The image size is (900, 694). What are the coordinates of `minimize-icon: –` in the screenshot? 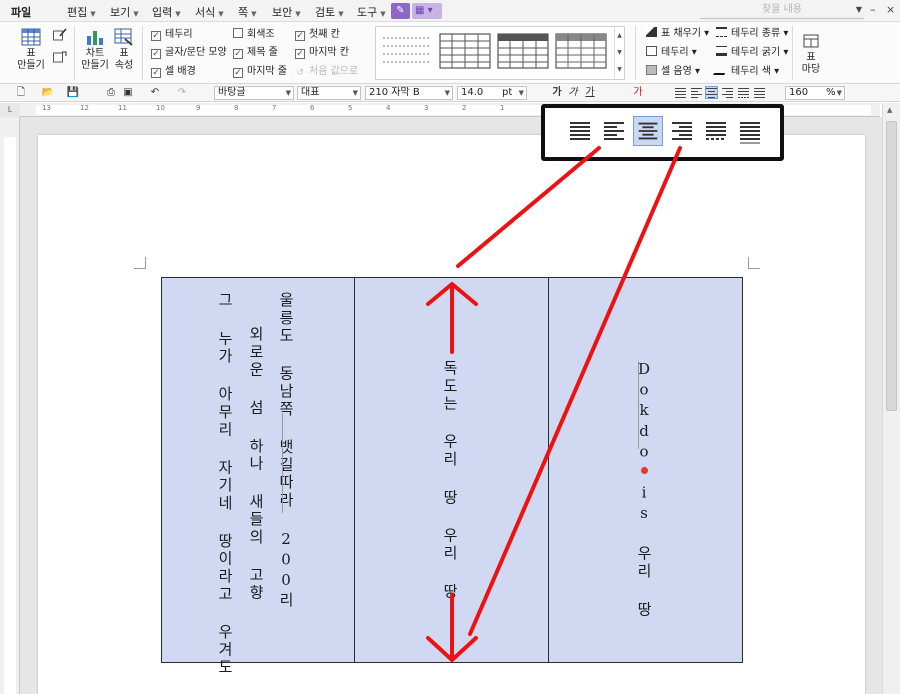 It's located at (873, 9).